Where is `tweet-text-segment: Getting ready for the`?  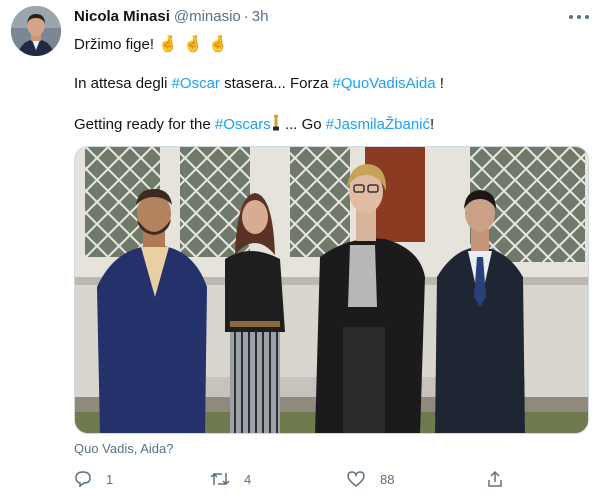 tweet-text-segment: Getting ready for the is located at coordinates (144, 124).